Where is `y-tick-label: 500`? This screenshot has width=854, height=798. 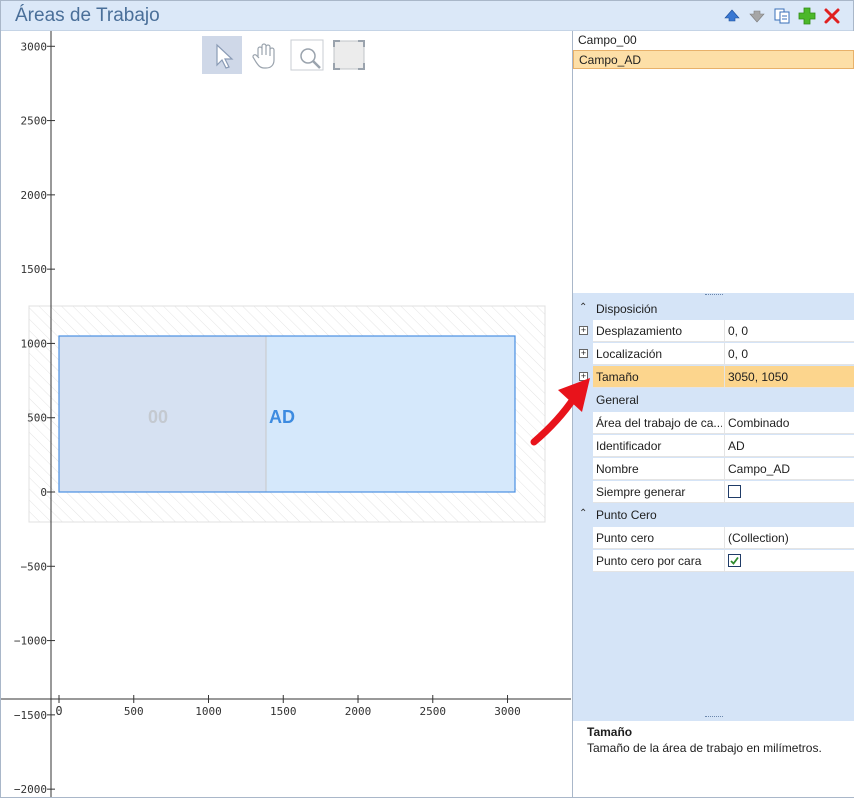 y-tick-label: 500 is located at coordinates (37, 418).